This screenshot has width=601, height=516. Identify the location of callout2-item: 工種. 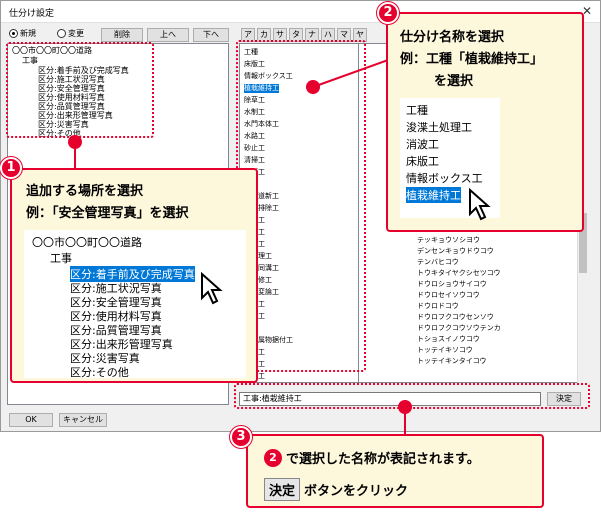
(417, 110).